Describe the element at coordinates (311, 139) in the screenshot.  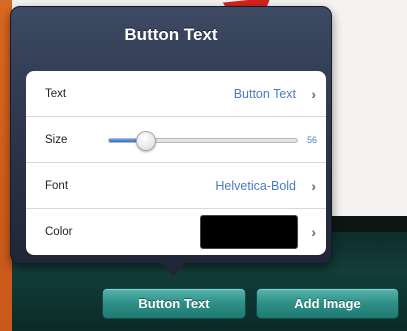
I see `size-value: 56` at that location.